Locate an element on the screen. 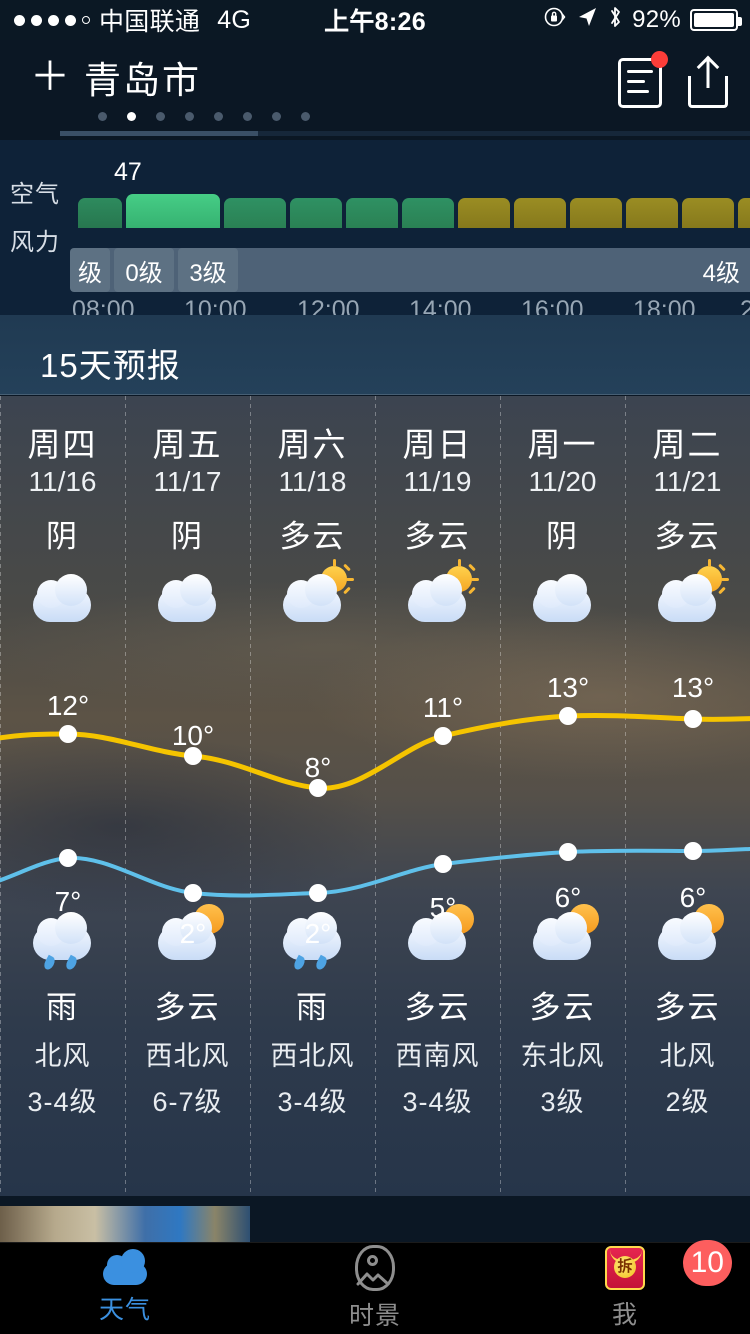 The width and height of the screenshot is (750, 1334). page-indicator-dots is located at coordinates (204, 116).